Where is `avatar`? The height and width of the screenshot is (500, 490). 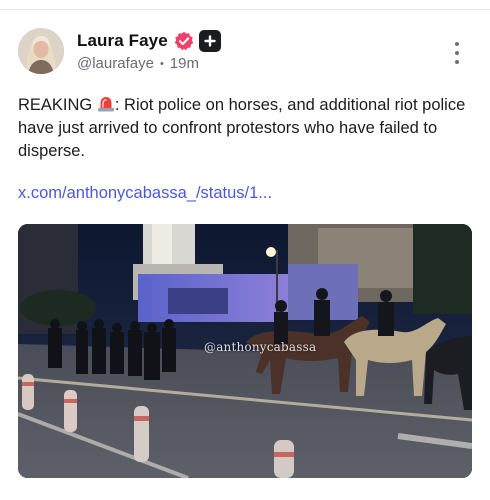
avatar is located at coordinates (41, 51).